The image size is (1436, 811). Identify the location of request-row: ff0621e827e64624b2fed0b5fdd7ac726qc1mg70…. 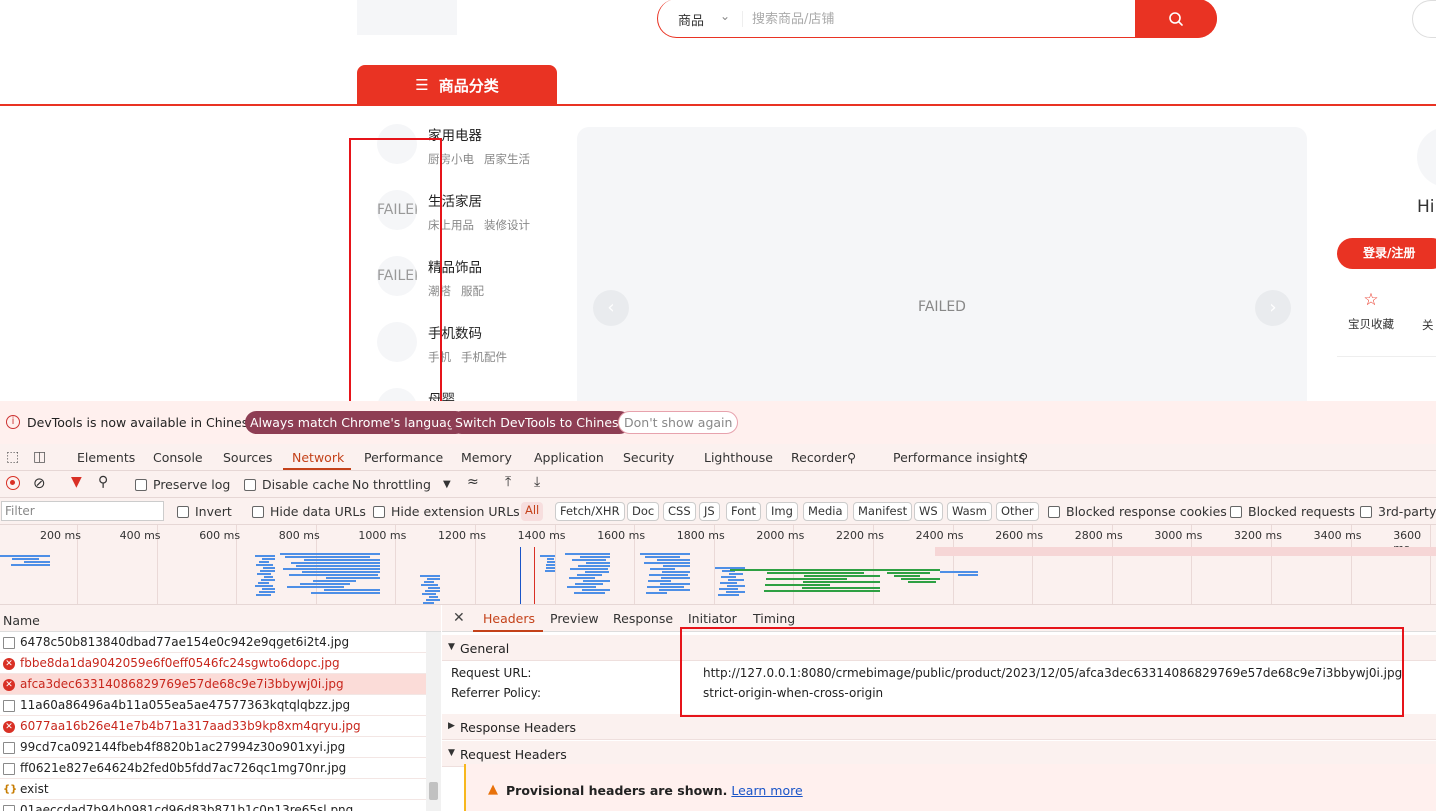
(213, 768).